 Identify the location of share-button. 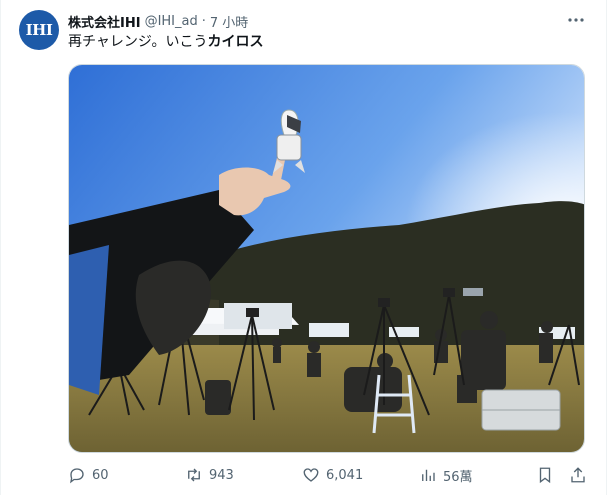
(578, 475).